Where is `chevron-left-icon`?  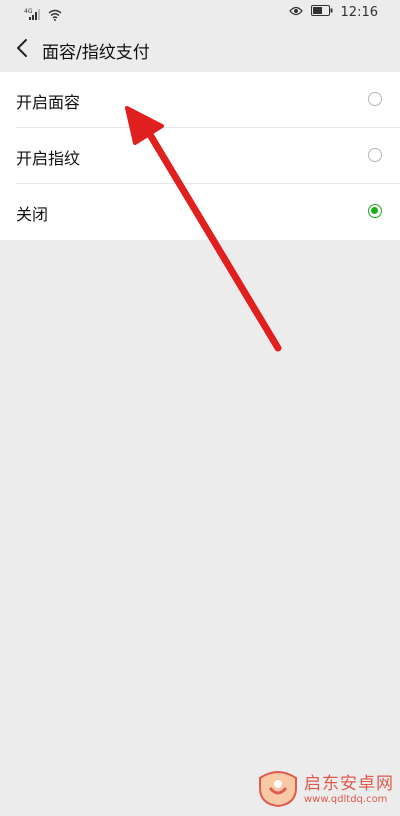 chevron-left-icon is located at coordinates (22, 50).